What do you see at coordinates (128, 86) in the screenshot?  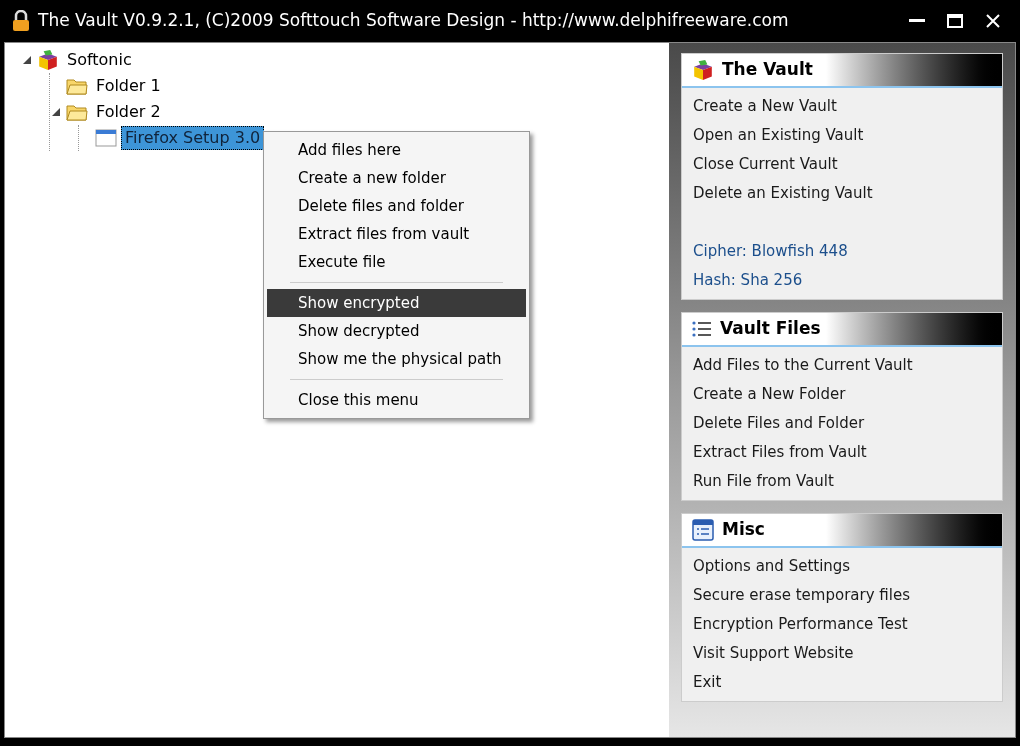 I see `tree-item: Folder 1` at bounding box center [128, 86].